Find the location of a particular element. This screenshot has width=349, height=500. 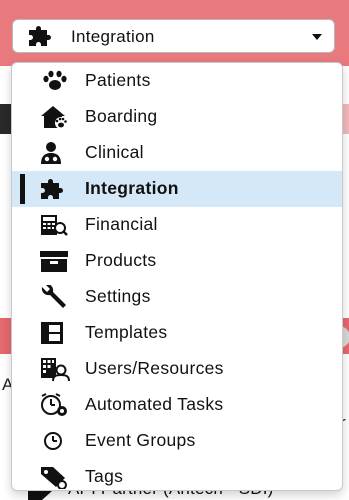

menu-item-templates: Templates is located at coordinates (177, 333).